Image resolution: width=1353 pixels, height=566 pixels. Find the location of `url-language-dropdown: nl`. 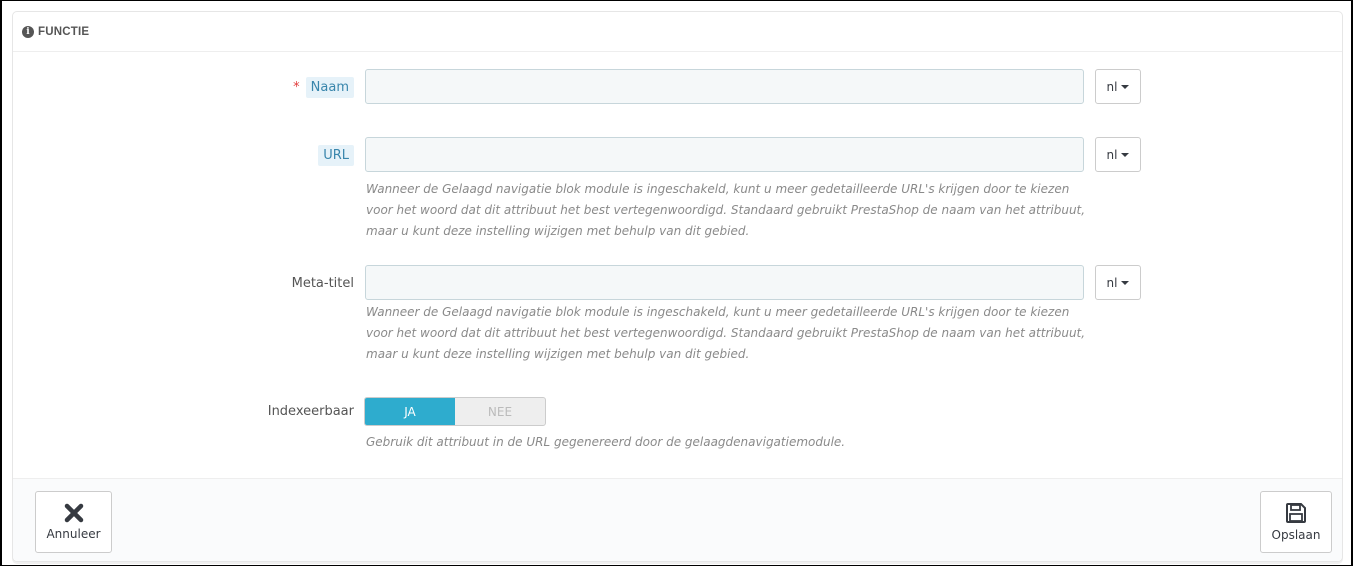

url-language-dropdown: nl is located at coordinates (1118, 154).